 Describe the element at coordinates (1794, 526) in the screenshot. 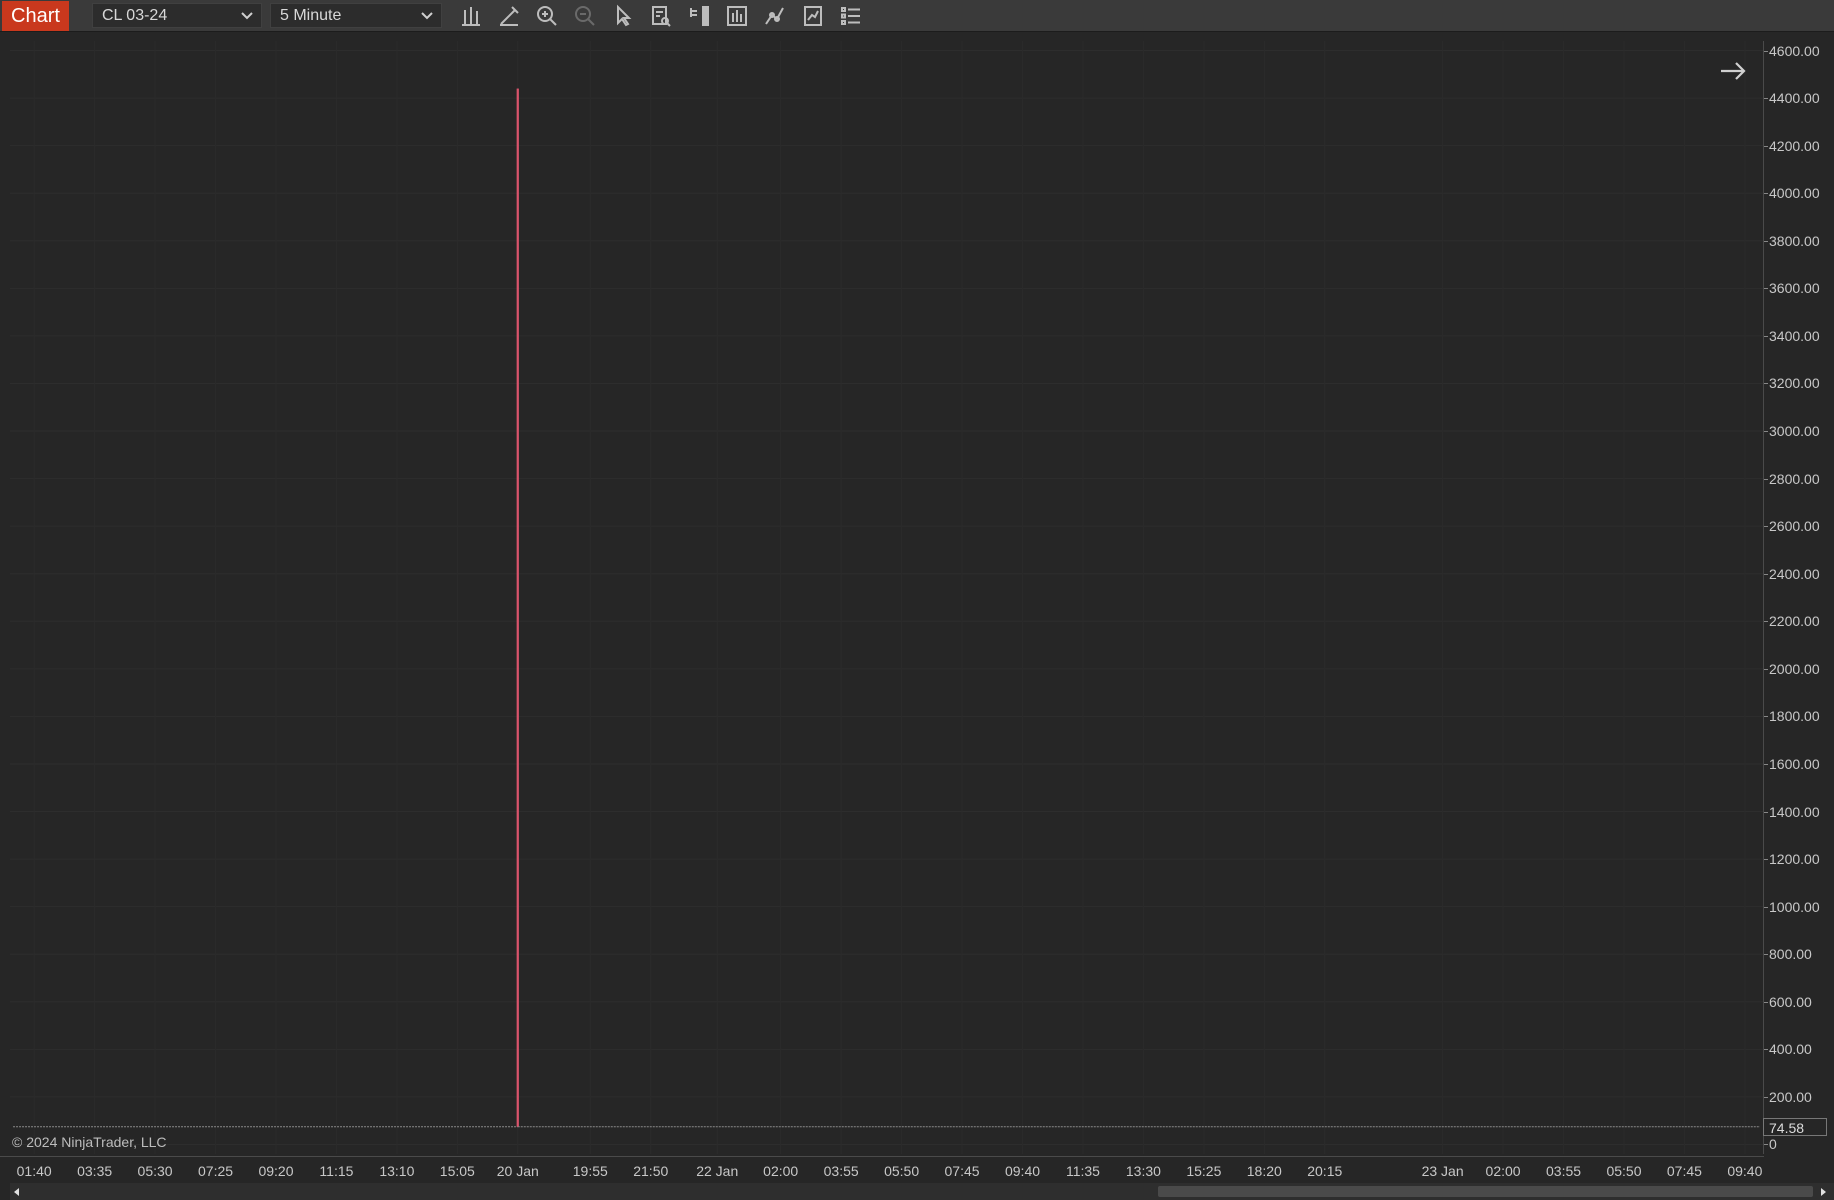

I see `price-tick-label: 2600.00` at that location.